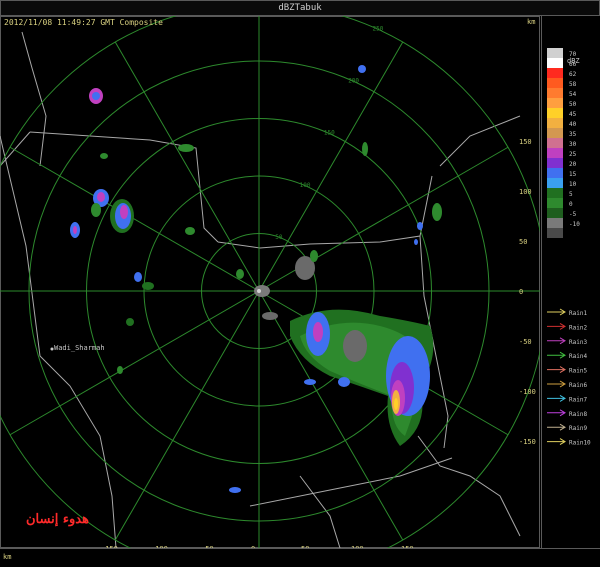 The width and height of the screenshot is (600, 567). Describe the element at coordinates (573, 134) in the screenshot. I see `legend-bin-label: 35` at that location.